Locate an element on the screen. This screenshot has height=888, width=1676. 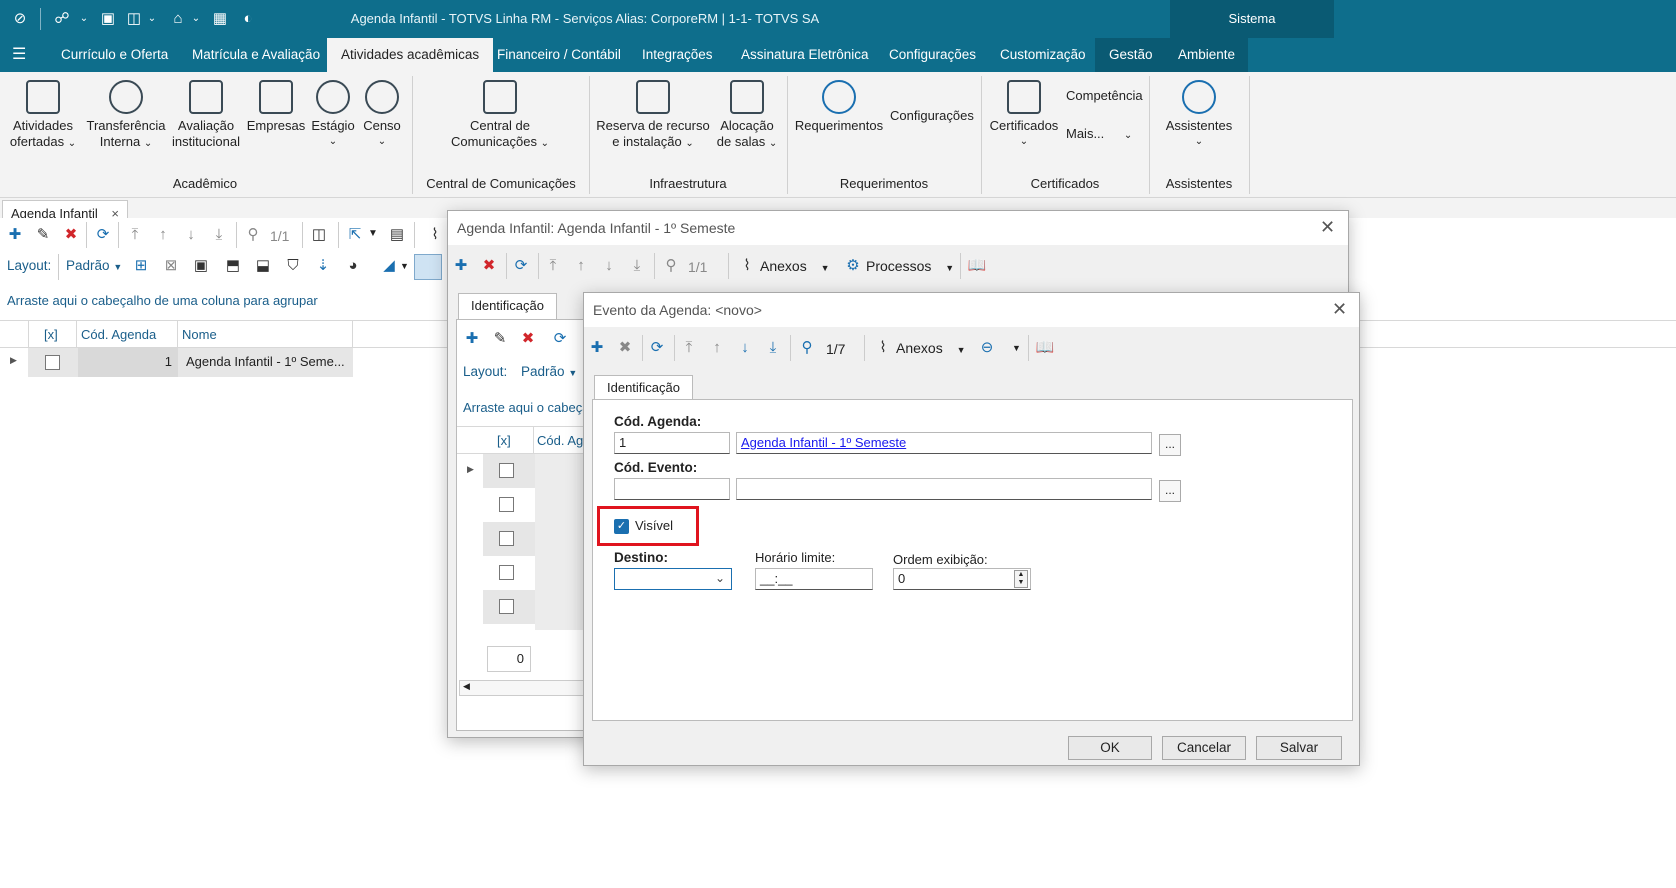
menu-atividades: Atividades acadêmicas is located at coordinates (410, 55).